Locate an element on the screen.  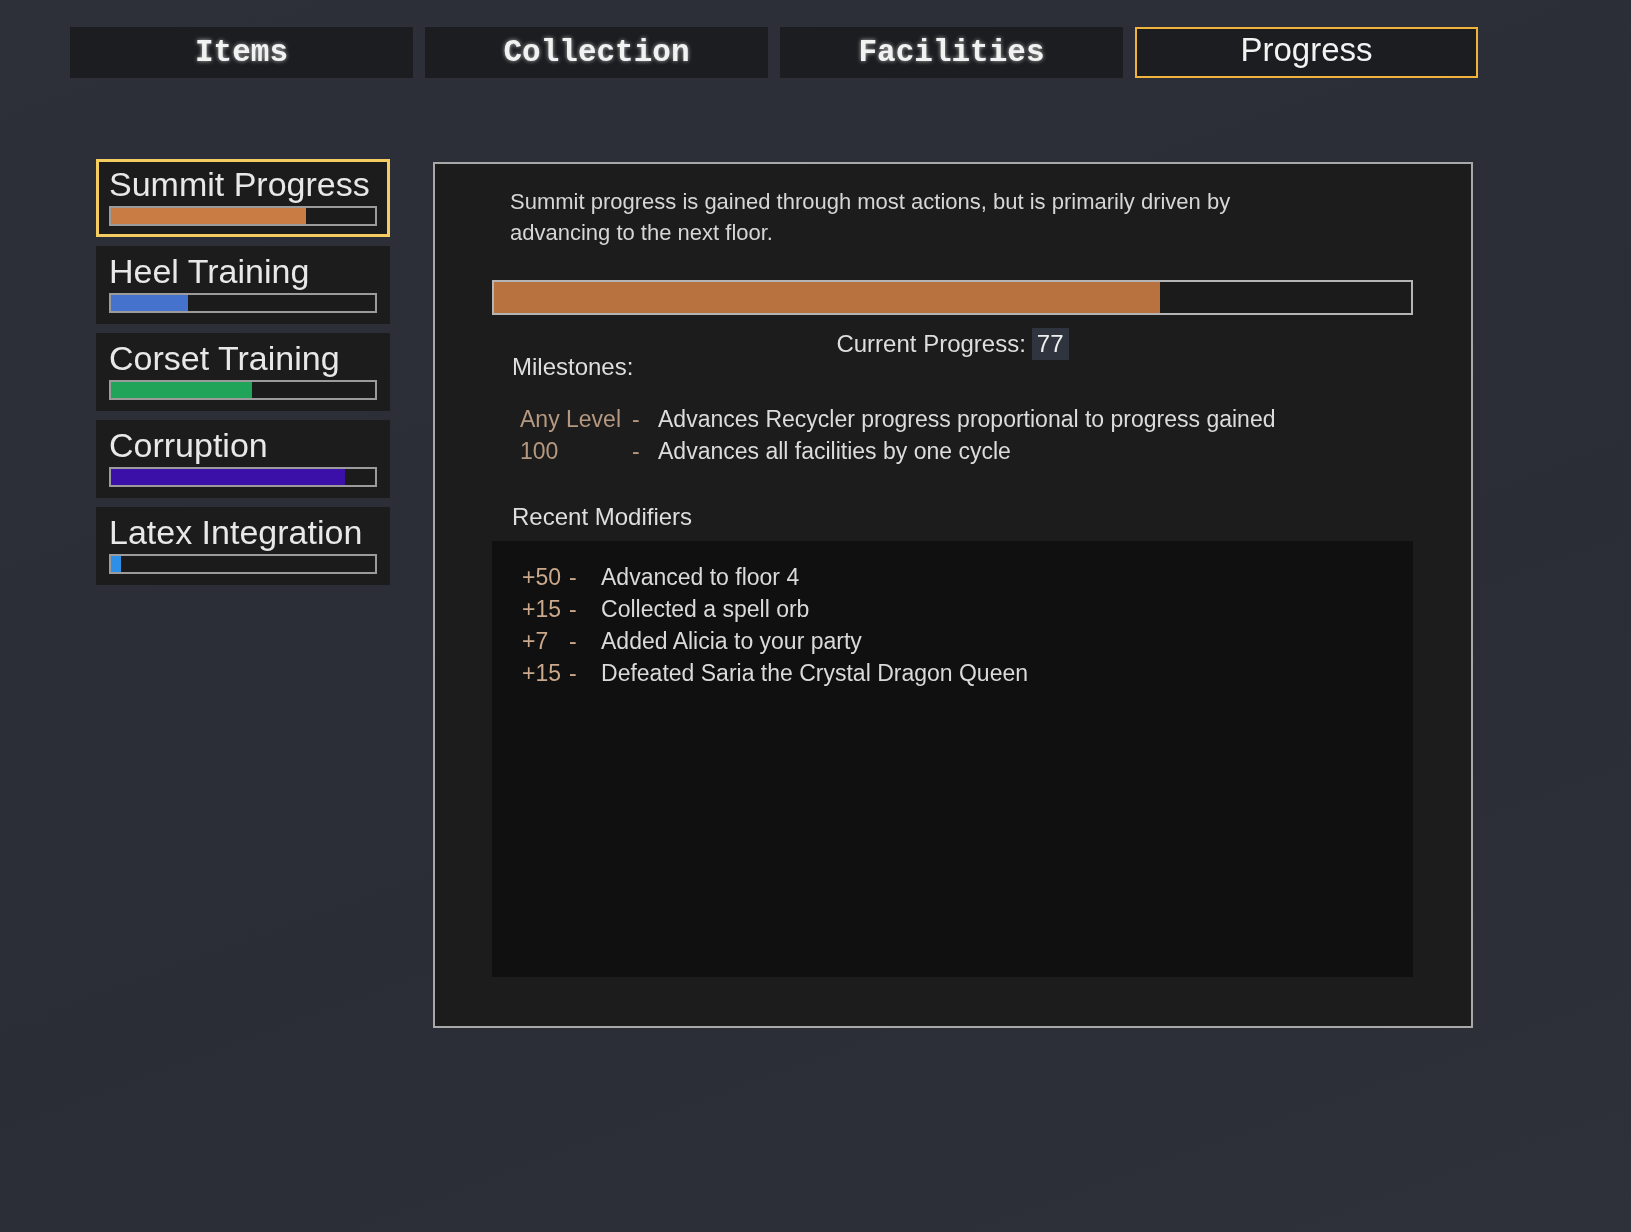
sidebar-item-label: Corset Training is located at coordinates (225, 358).